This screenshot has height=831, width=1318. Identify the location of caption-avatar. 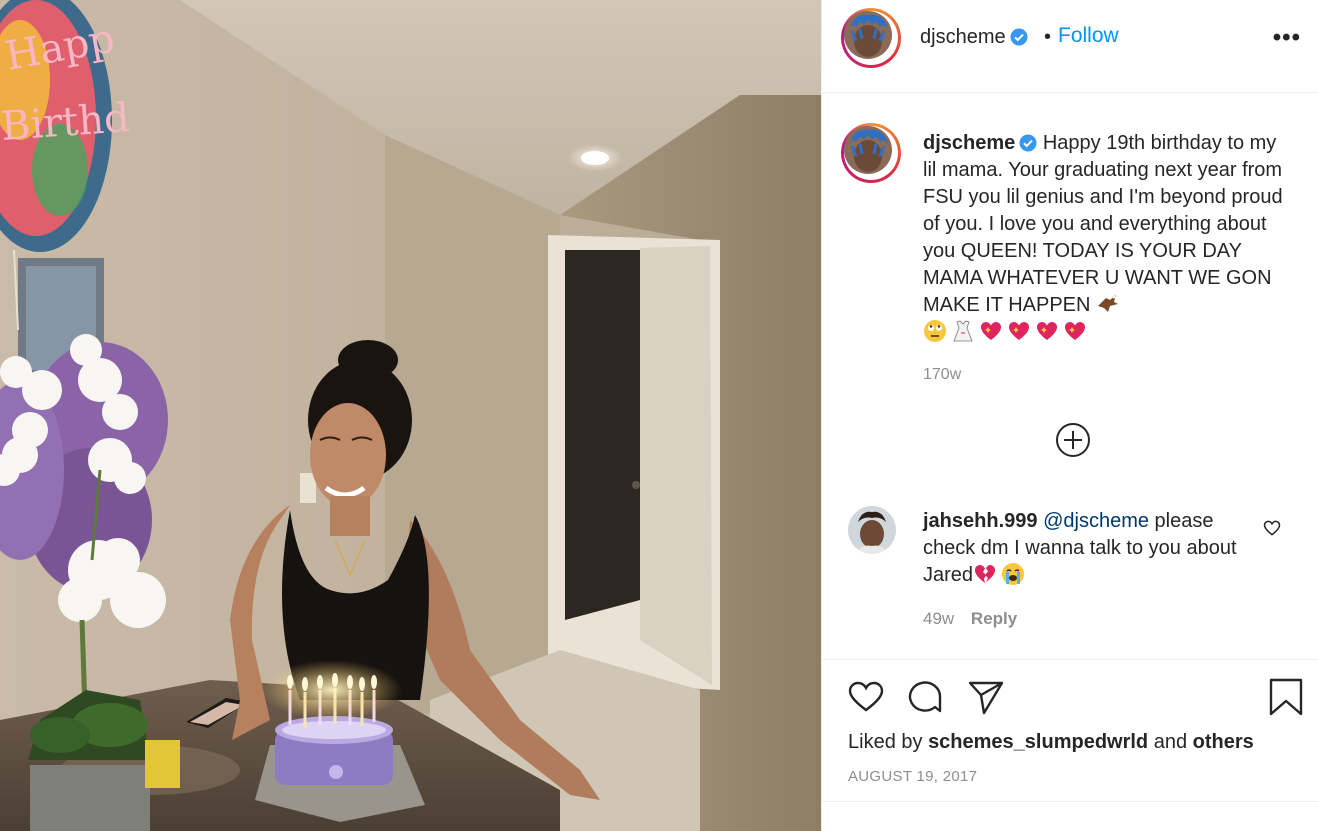
(871, 153).